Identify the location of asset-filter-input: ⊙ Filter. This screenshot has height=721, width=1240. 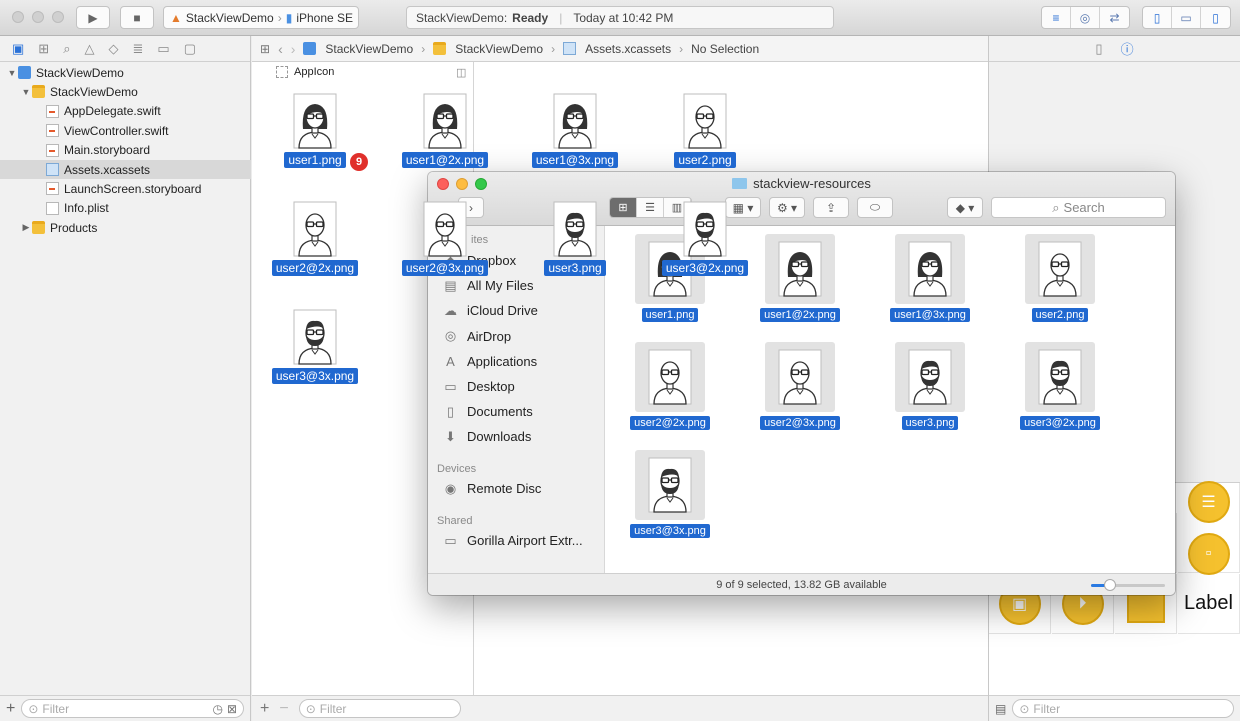
(379, 708).